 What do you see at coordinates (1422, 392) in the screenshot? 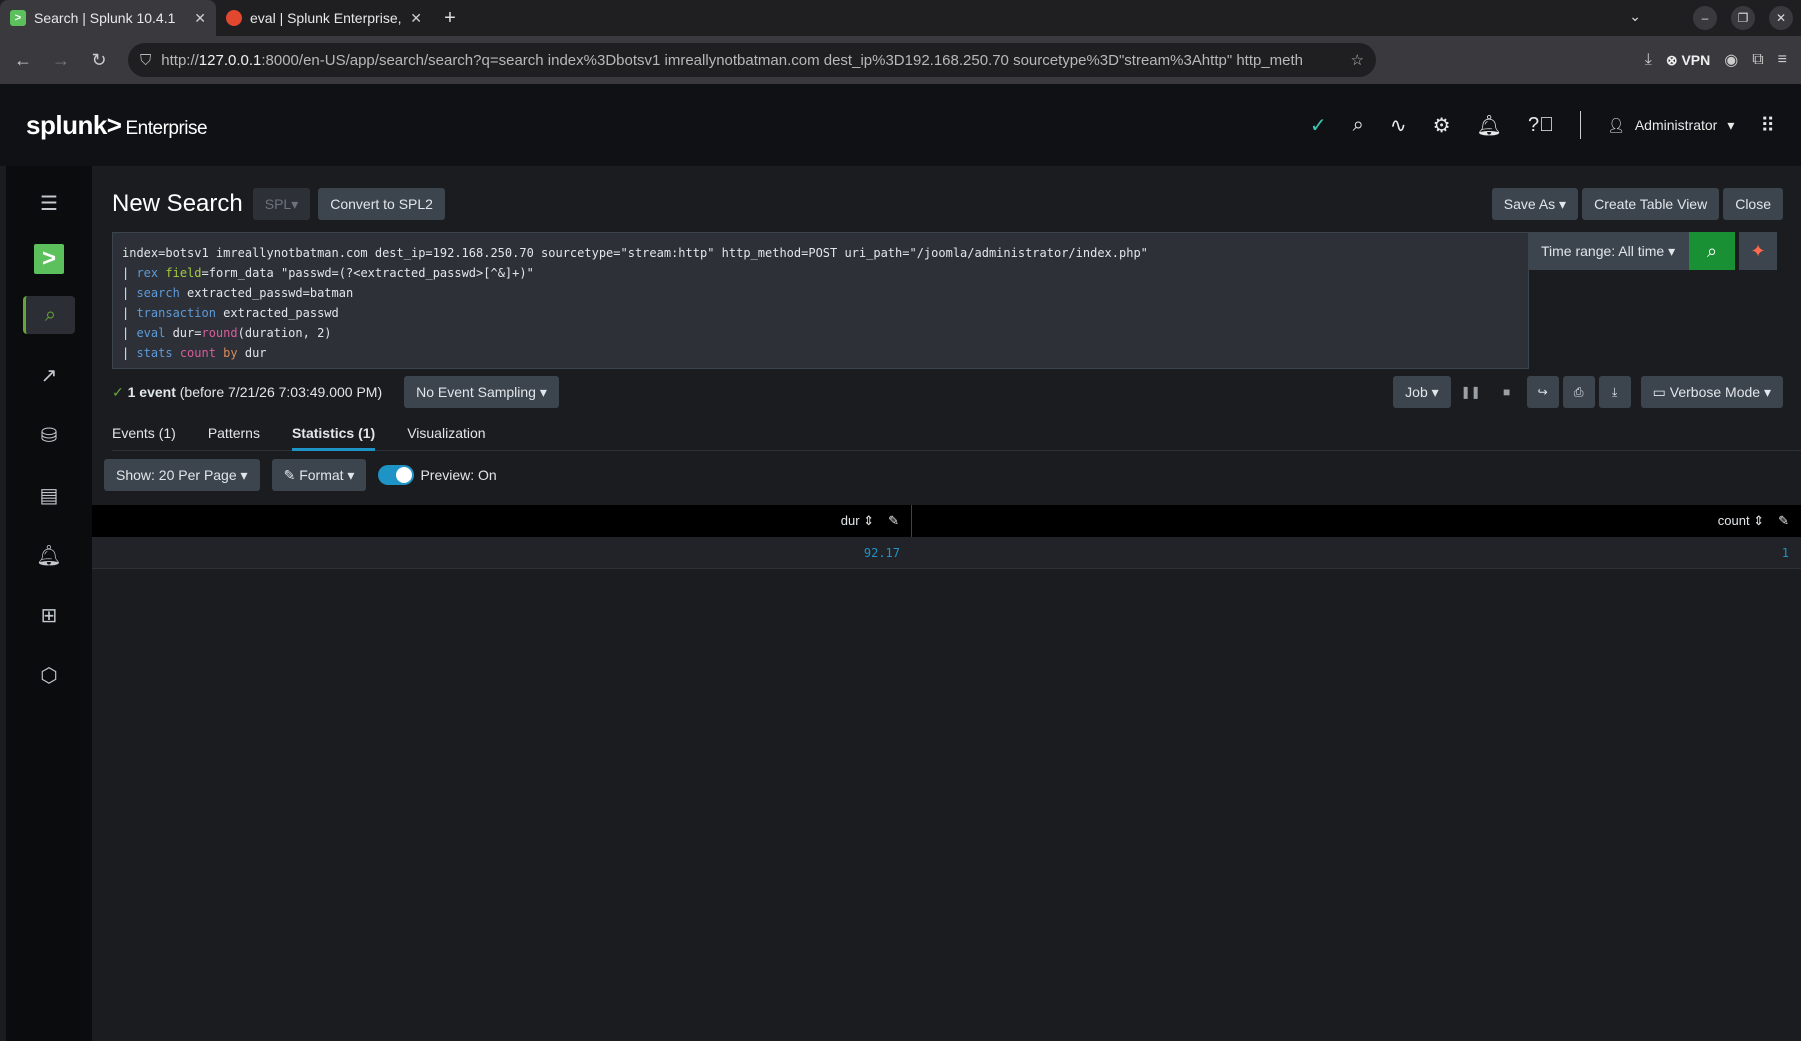
I see `job-menu-button: Job ▾` at bounding box center [1422, 392].